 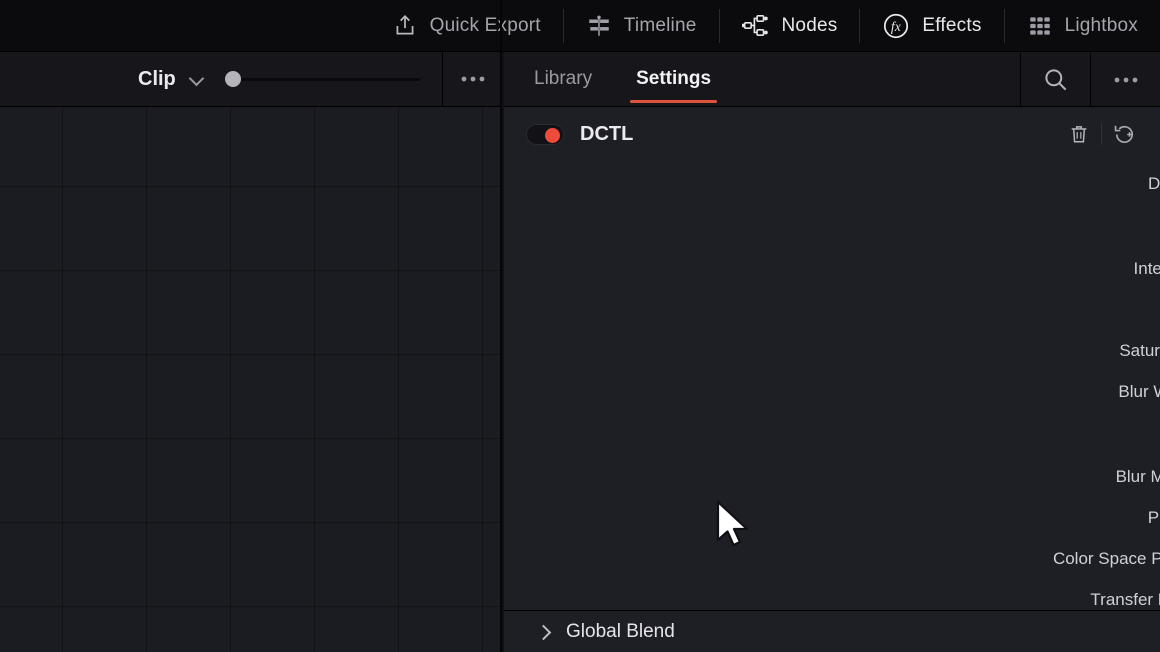 What do you see at coordinates (157, 78) in the screenshot?
I see `clip-mode-label: Clip` at bounding box center [157, 78].